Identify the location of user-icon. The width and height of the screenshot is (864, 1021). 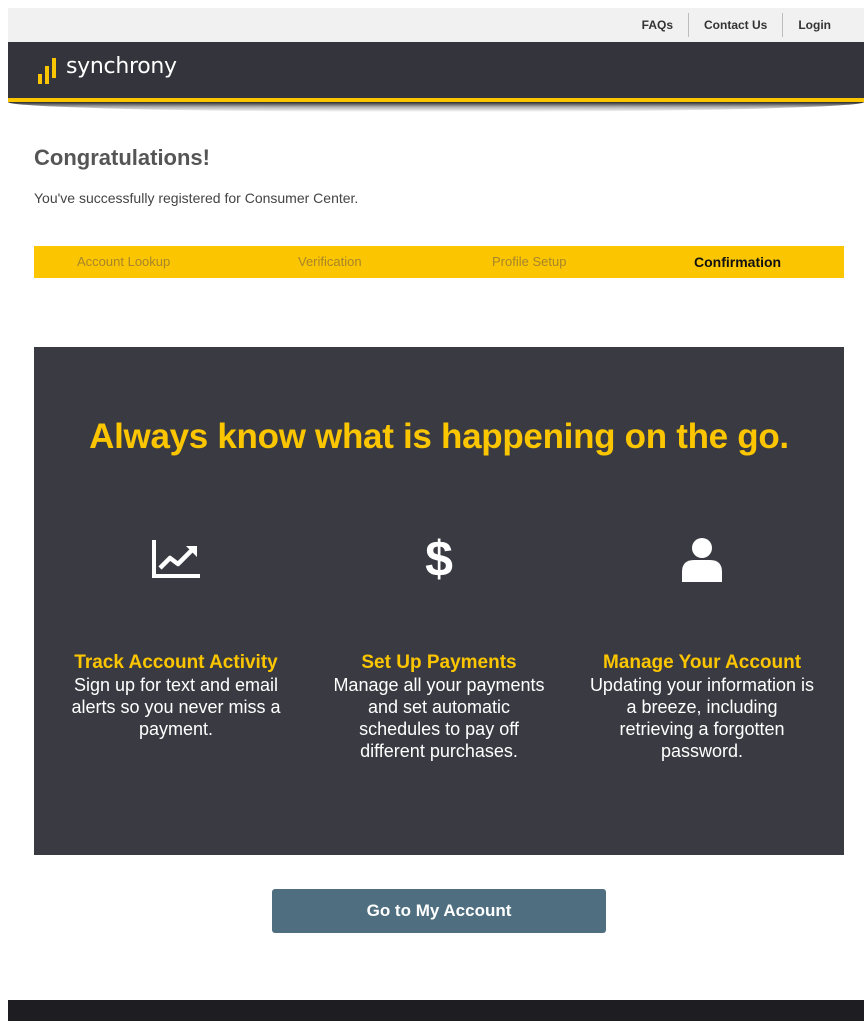
(702, 559).